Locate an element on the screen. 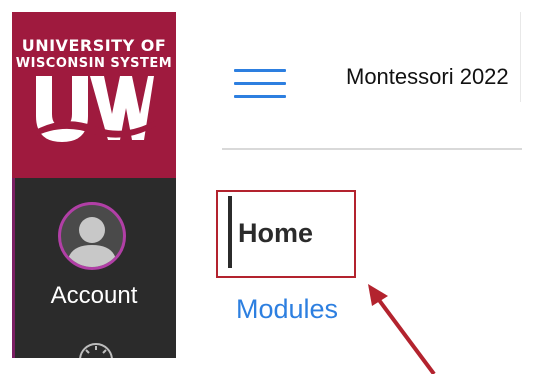 This screenshot has height=374, width=544. uw-system-logo: UNIVERSITY OF WISCONSIN SYSTEM is located at coordinates (94, 95).